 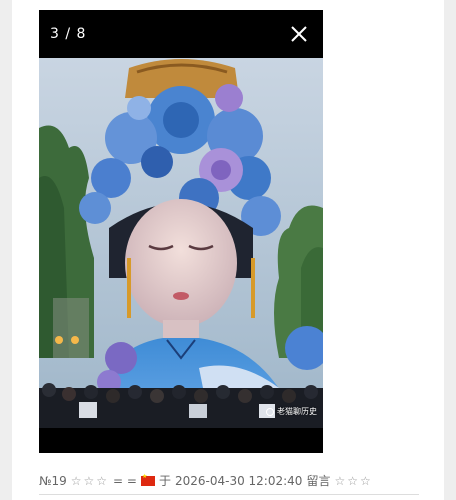 I want to click on rating-stars-right: ☆☆☆, so click(x=353, y=481).